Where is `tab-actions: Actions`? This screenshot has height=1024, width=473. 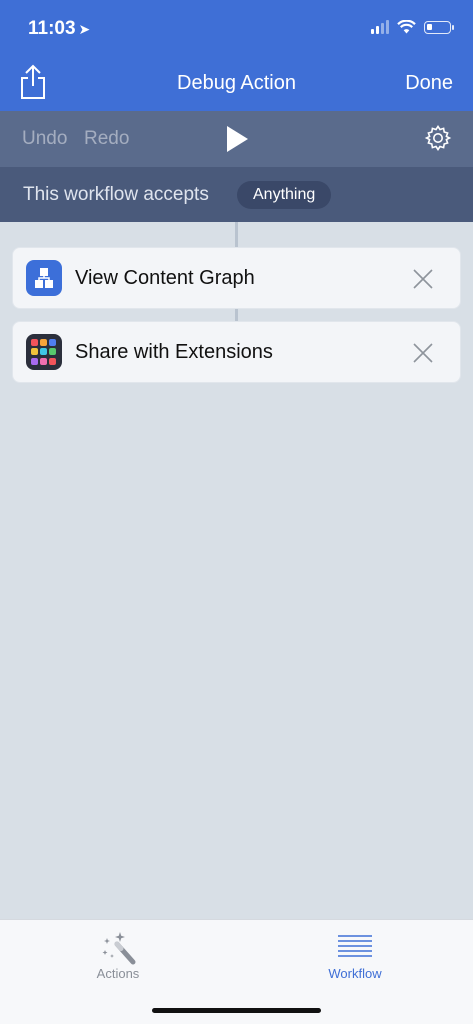
tab-actions: Actions is located at coordinates (118, 960).